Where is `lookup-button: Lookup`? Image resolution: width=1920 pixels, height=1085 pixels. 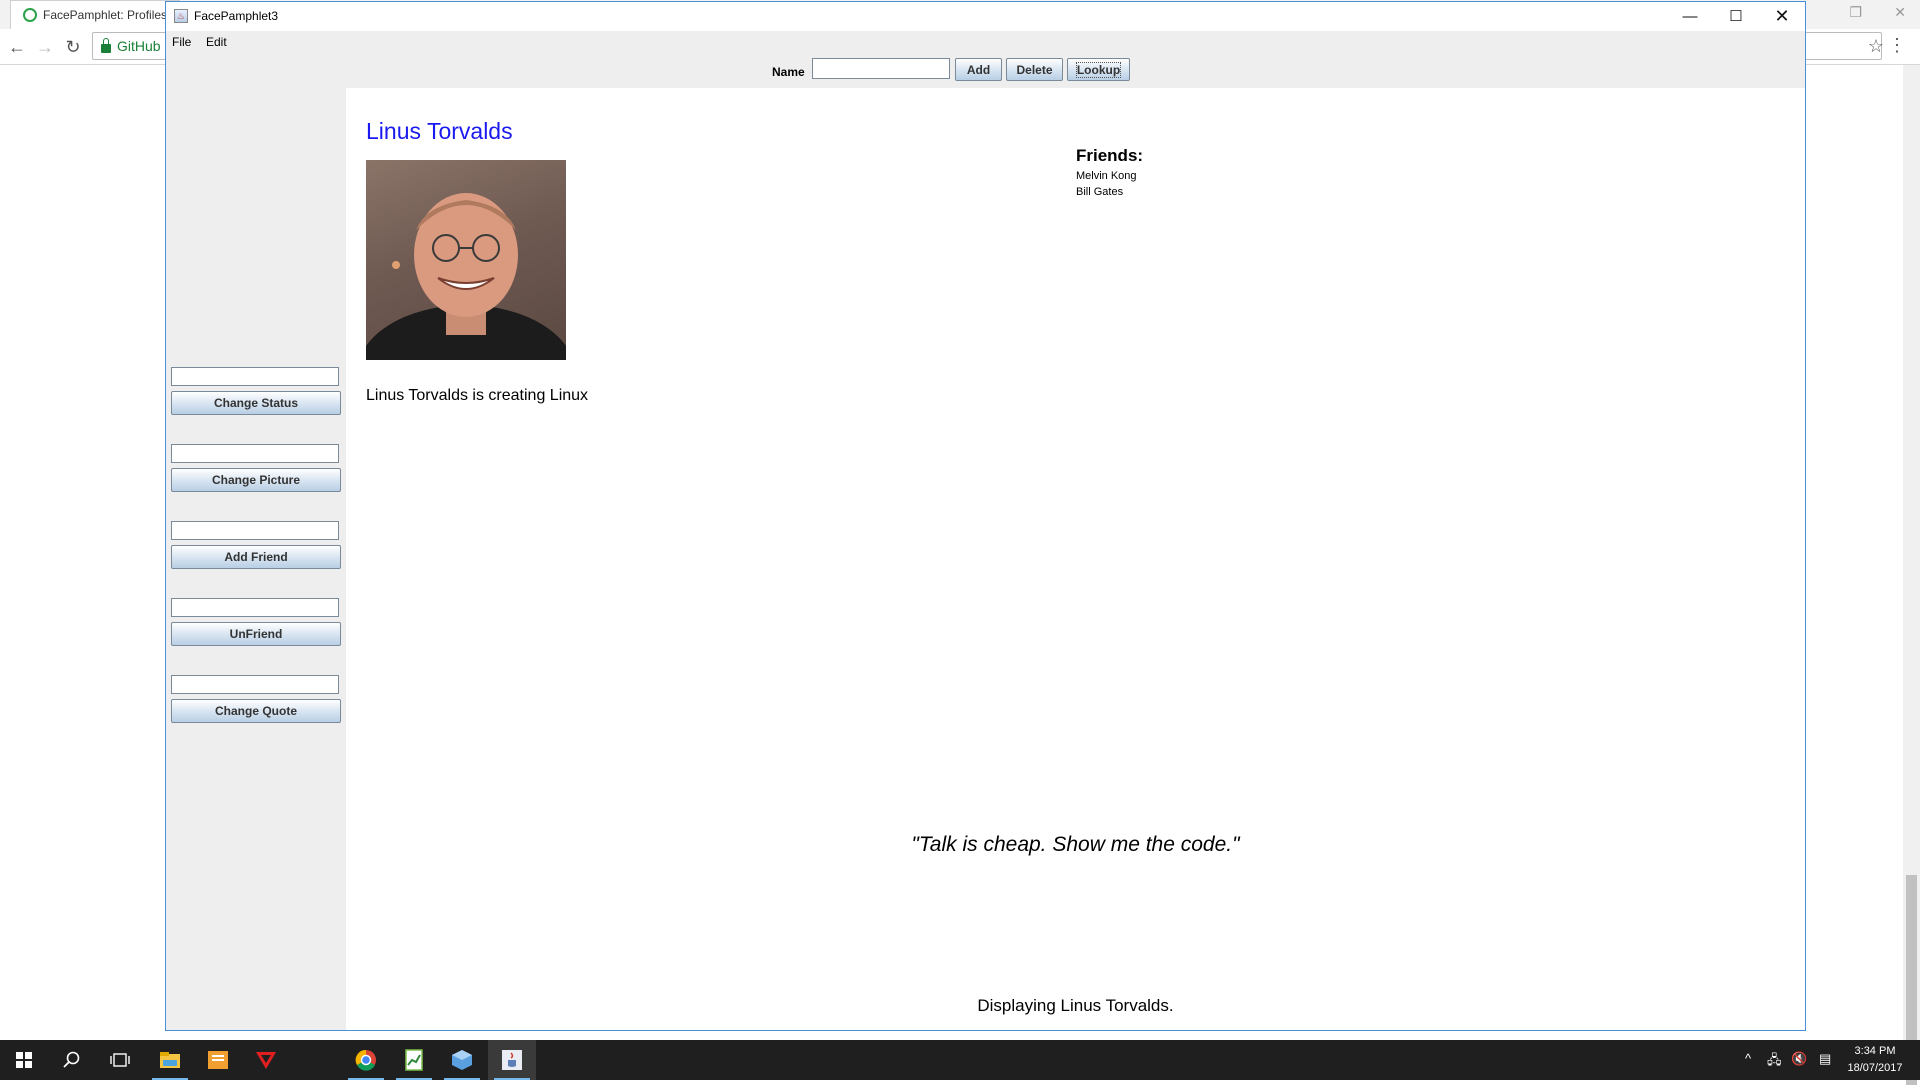 lookup-button: Lookup is located at coordinates (1098, 69).